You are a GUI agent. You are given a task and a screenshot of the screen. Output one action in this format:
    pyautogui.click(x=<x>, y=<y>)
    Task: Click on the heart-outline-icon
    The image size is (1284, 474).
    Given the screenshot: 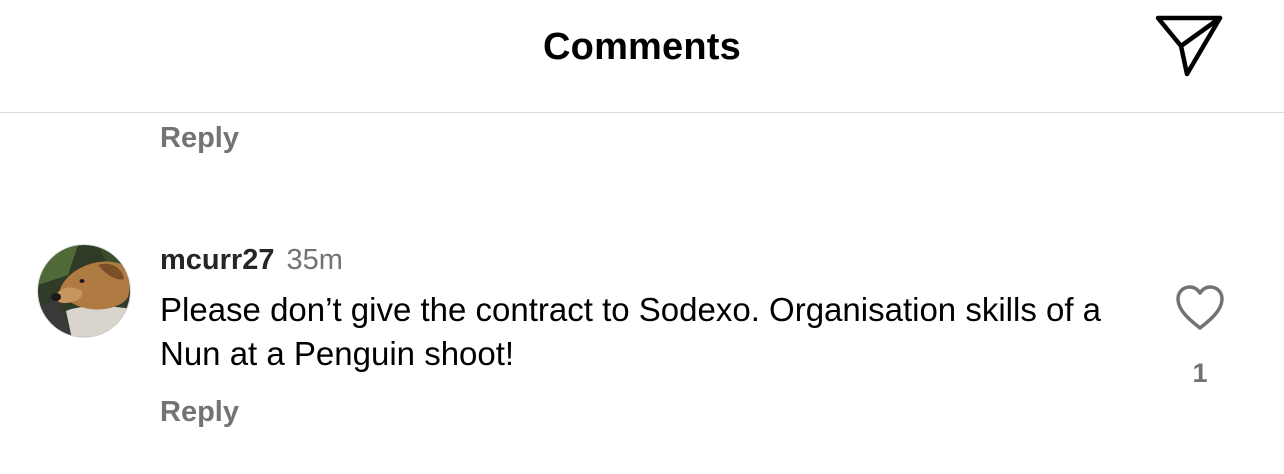 What is the action you would take?
    pyautogui.click(x=1200, y=307)
    